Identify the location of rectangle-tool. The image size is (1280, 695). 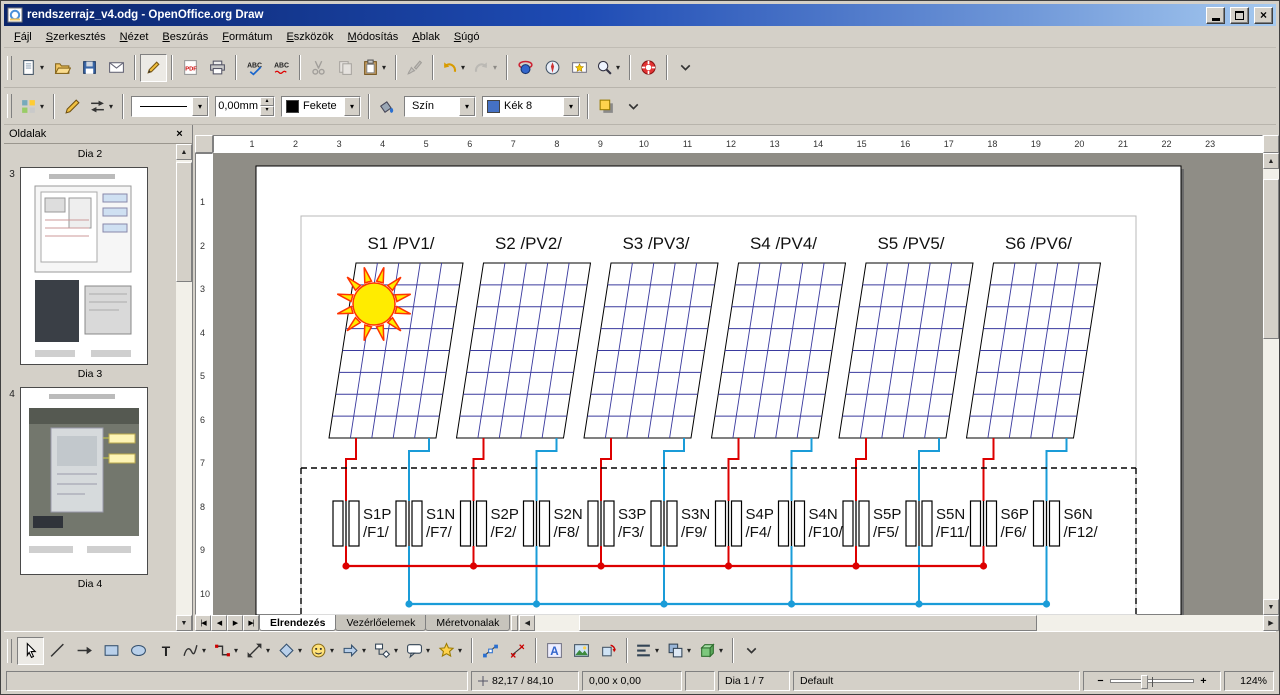
(111, 651).